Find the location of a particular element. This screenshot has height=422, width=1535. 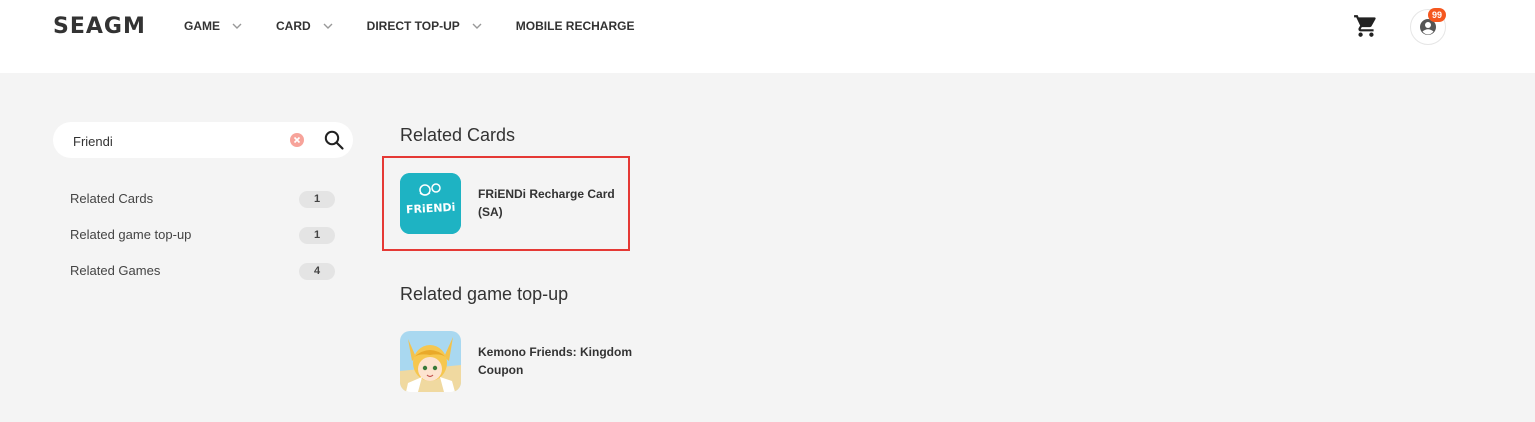

sidebar-item-label: Related Games is located at coordinates (115, 270).